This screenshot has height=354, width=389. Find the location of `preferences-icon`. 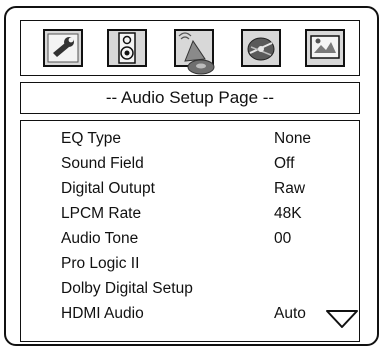

preferences-icon is located at coordinates (325, 48).